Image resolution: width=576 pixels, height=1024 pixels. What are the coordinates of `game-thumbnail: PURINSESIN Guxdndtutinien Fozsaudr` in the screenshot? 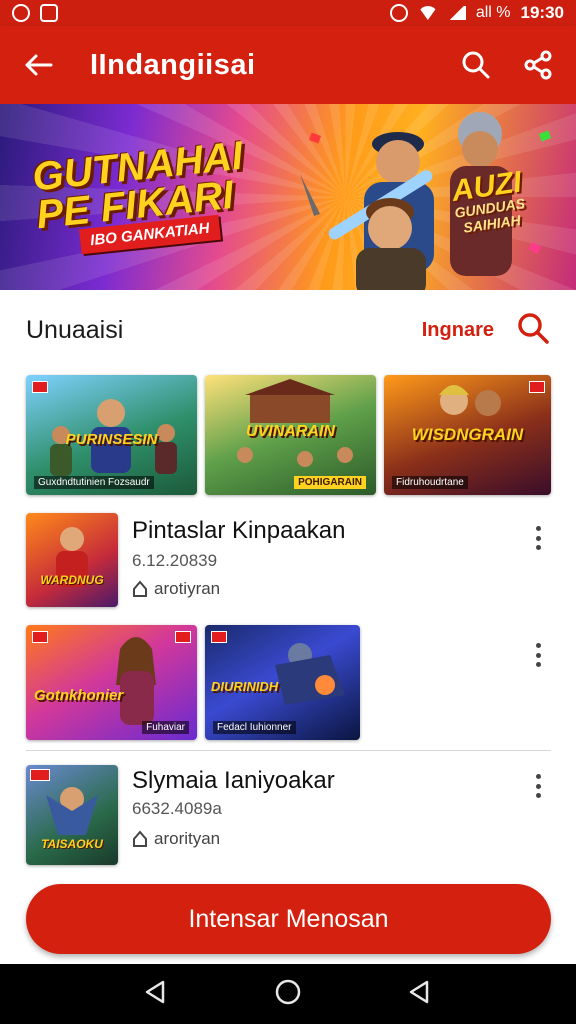 It's located at (111, 435).